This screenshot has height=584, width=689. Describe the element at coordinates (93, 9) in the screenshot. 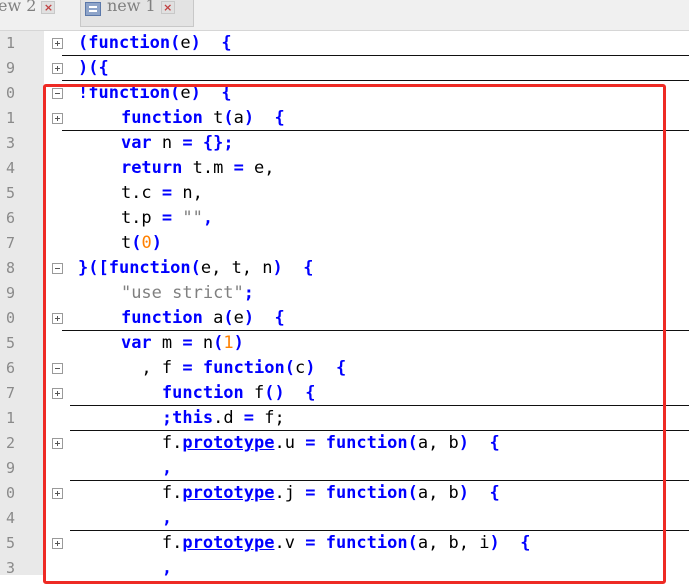

I see `document-icon` at that location.